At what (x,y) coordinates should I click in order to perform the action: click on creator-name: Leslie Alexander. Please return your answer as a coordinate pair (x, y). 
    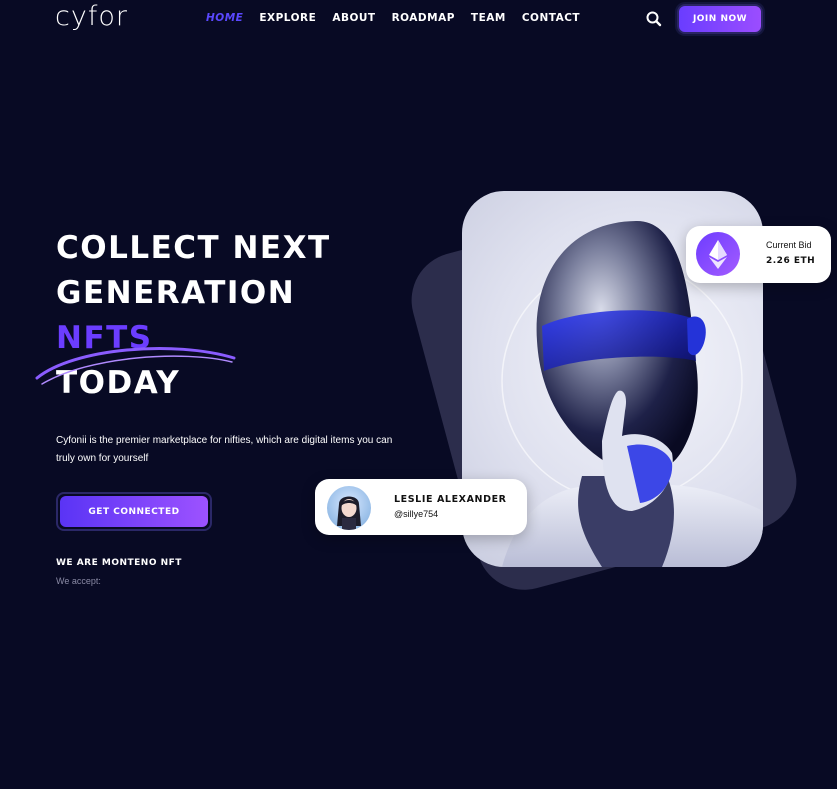
    Looking at the image, I should click on (450, 499).